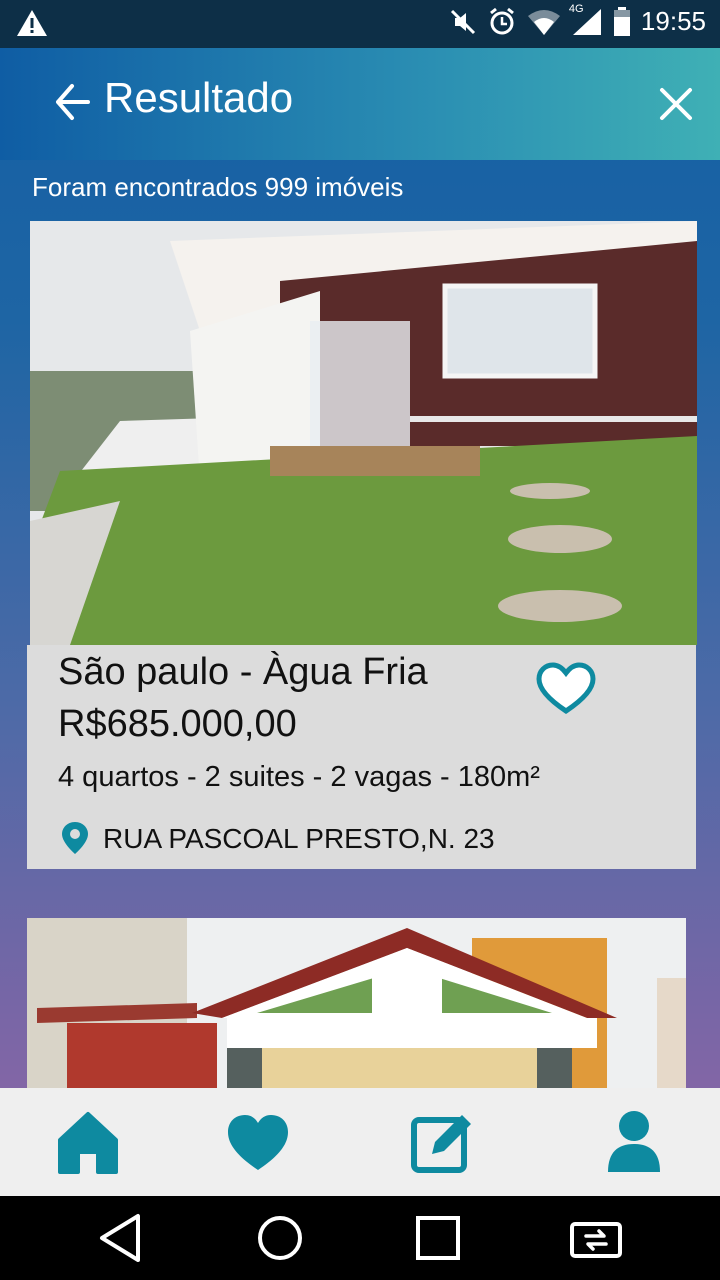 Image resolution: width=720 pixels, height=1280 pixels. Describe the element at coordinates (199, 97) in the screenshot. I see `page-title: Resultado` at that location.